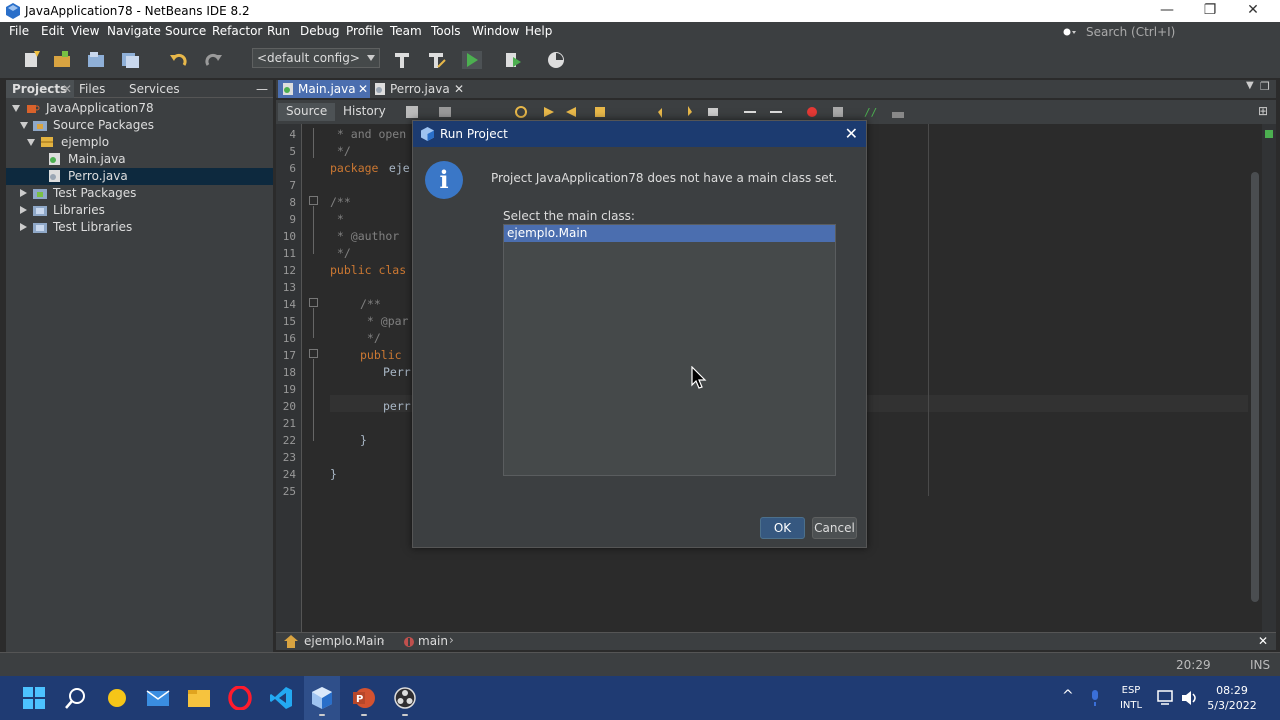 The image size is (1280, 720). Describe the element at coordinates (1131, 705) in the screenshot. I see `language-layout: INTL` at that location.